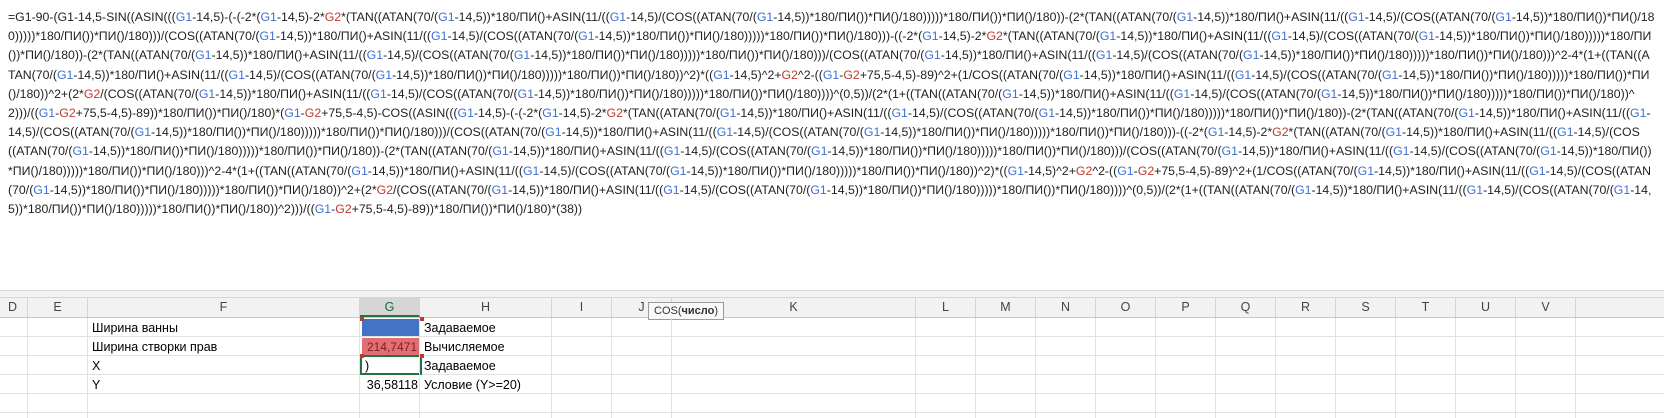  I want to click on formula-segment: -14,5)-(-(-2*(, so click(226, 17).